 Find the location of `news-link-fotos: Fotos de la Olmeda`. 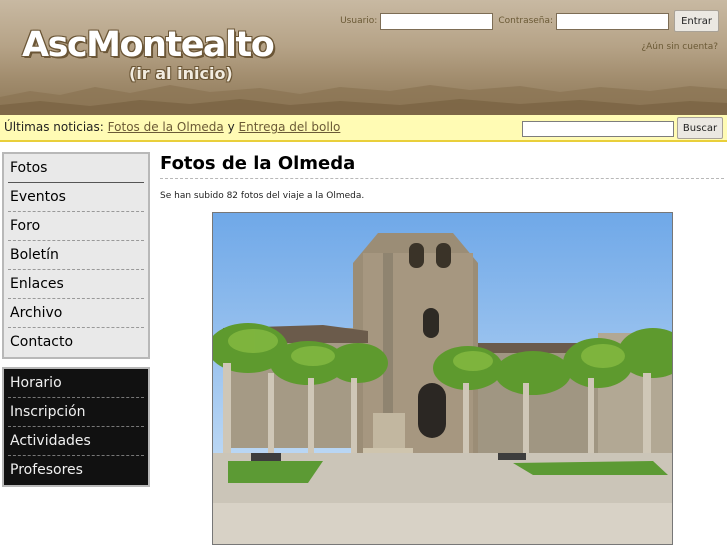

news-link-fotos: Fotos de la Olmeda is located at coordinates (166, 127).